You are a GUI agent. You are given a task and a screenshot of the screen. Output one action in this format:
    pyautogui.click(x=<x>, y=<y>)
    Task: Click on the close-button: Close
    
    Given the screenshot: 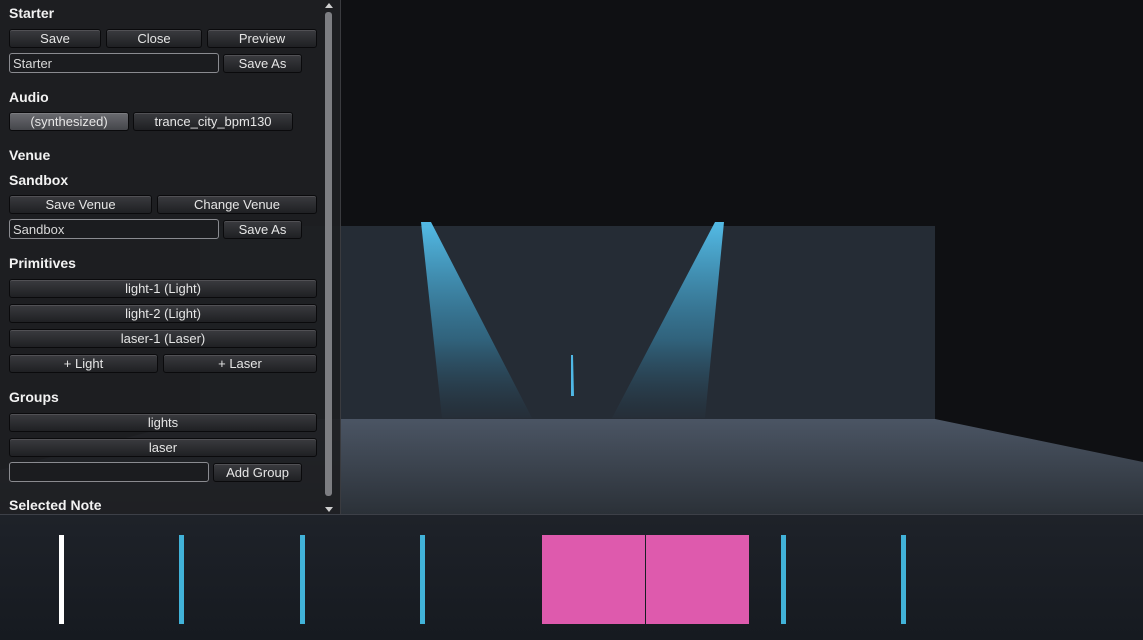 What is the action you would take?
    pyautogui.click(x=154, y=38)
    